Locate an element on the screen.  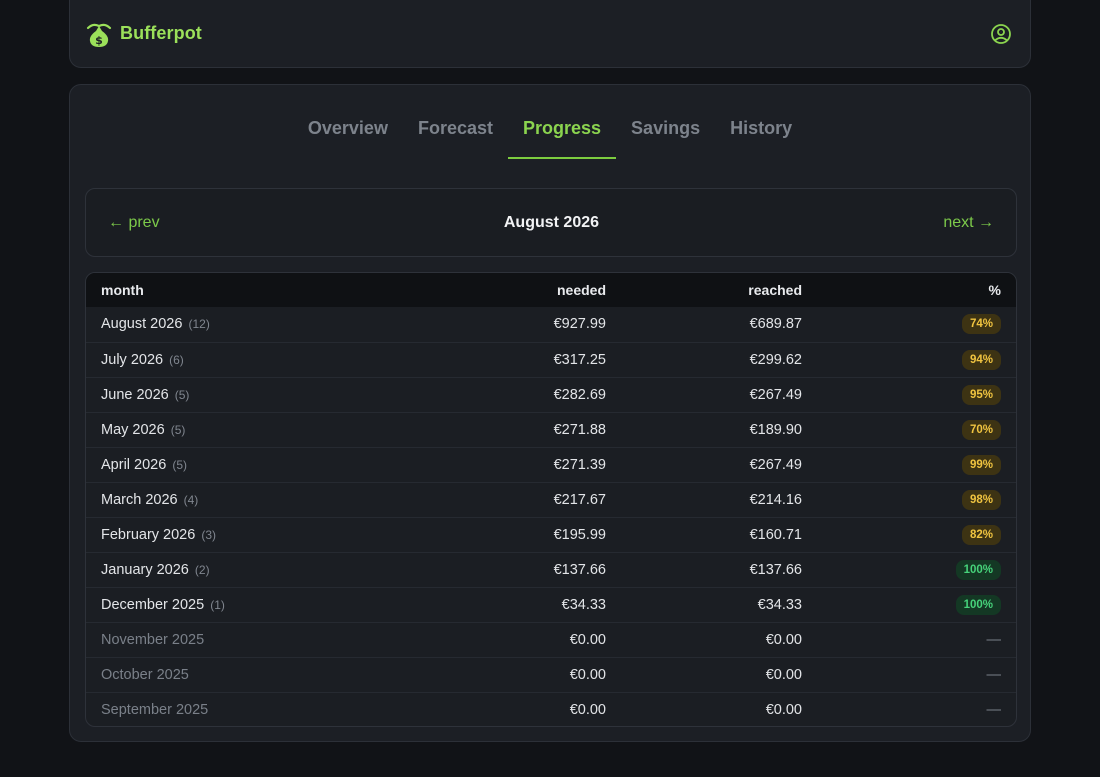
reached-cell: €160.71 is located at coordinates (775, 534).